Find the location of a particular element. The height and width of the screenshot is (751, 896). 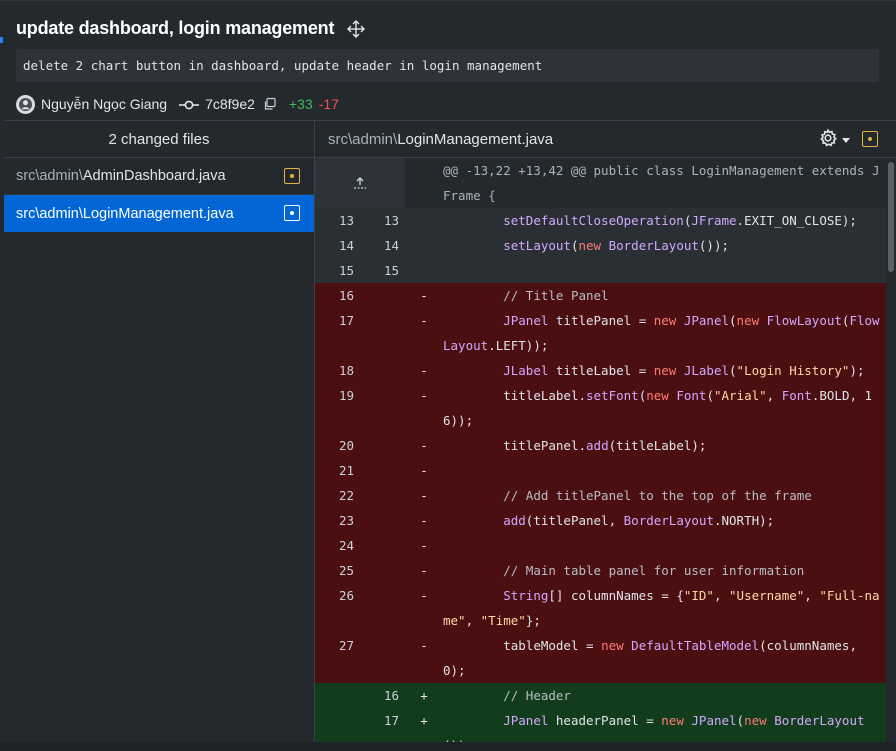

old-line-number: 15 is located at coordinates (337, 270).